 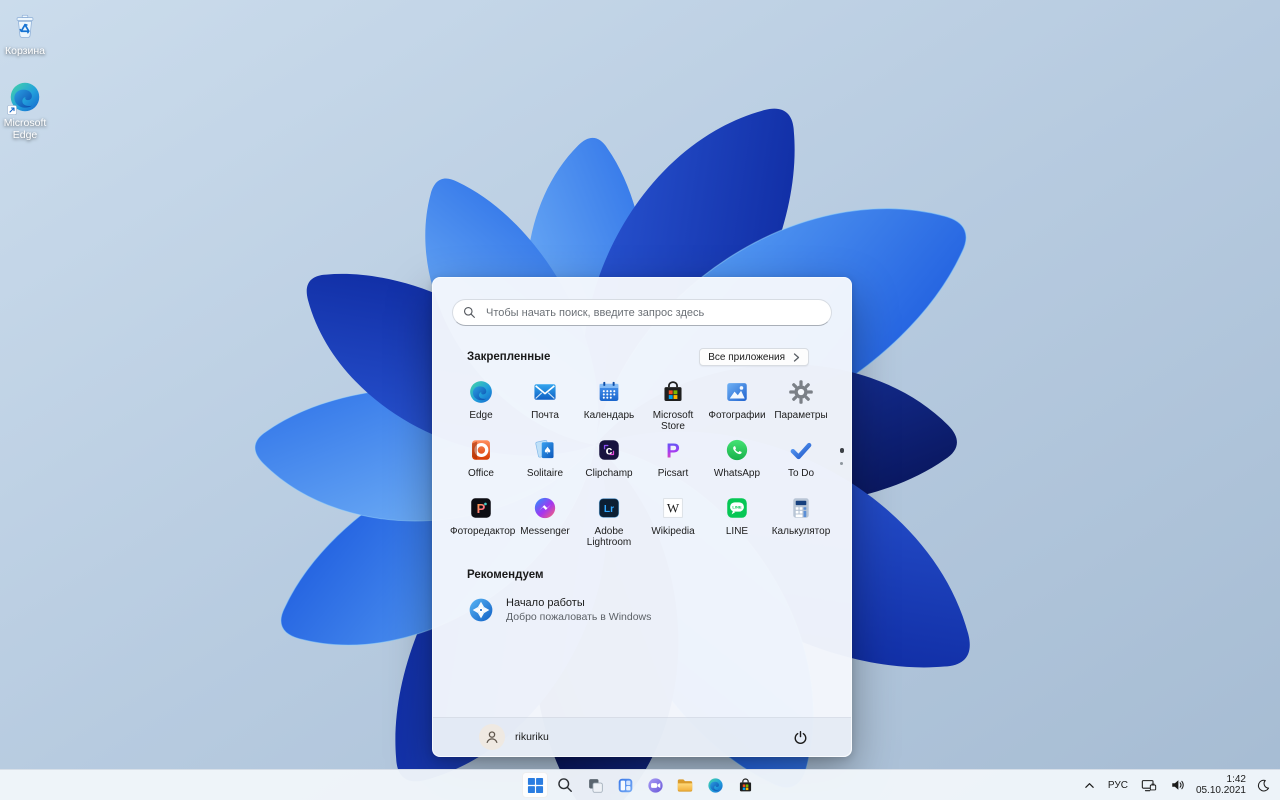 What do you see at coordinates (545, 508) in the screenshot?
I see `messenger-icon` at bounding box center [545, 508].